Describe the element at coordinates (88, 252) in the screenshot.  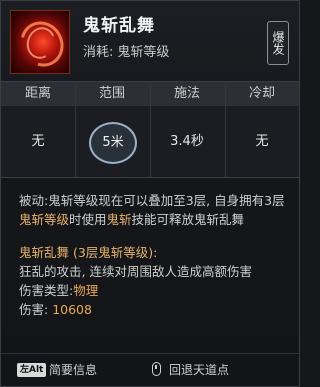
I see `variant-title: 鬼斩乱舞 (3层鬼斩等级):` at that location.